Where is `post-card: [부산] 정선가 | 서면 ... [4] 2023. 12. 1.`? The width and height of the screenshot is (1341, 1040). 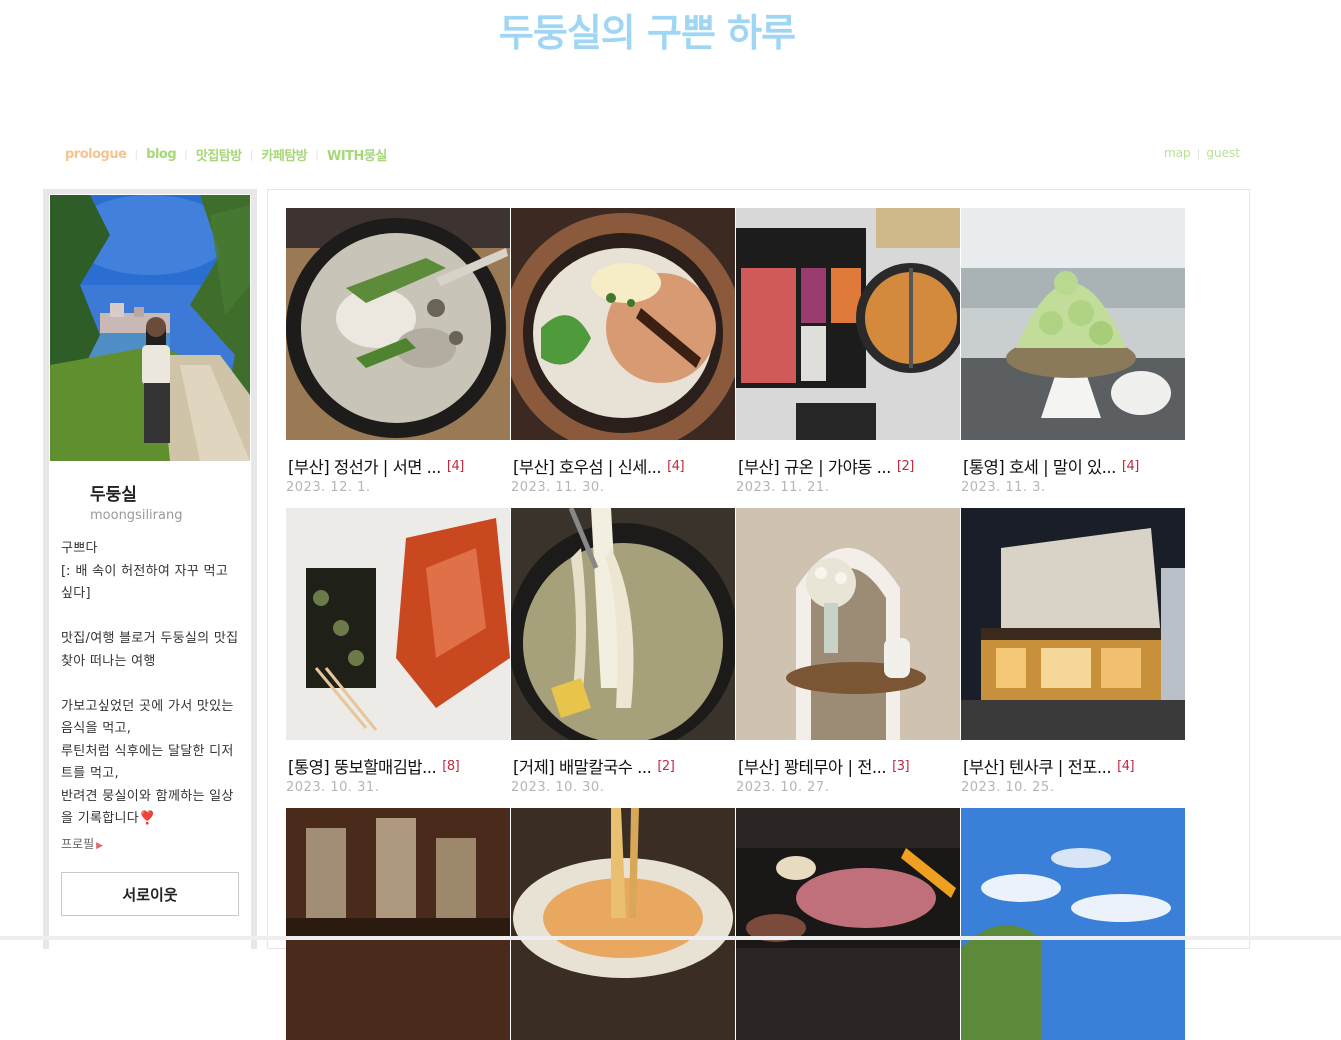 post-card: [부산] 정선가 | 서면 ... [4] 2023. 12. 1. is located at coordinates (398, 351).